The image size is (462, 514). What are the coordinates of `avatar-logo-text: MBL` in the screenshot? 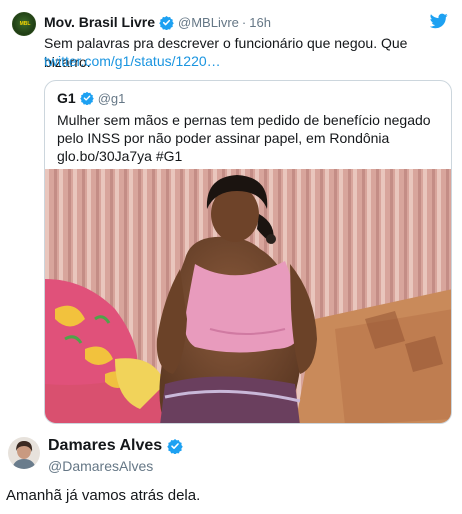 It's located at (25, 24).